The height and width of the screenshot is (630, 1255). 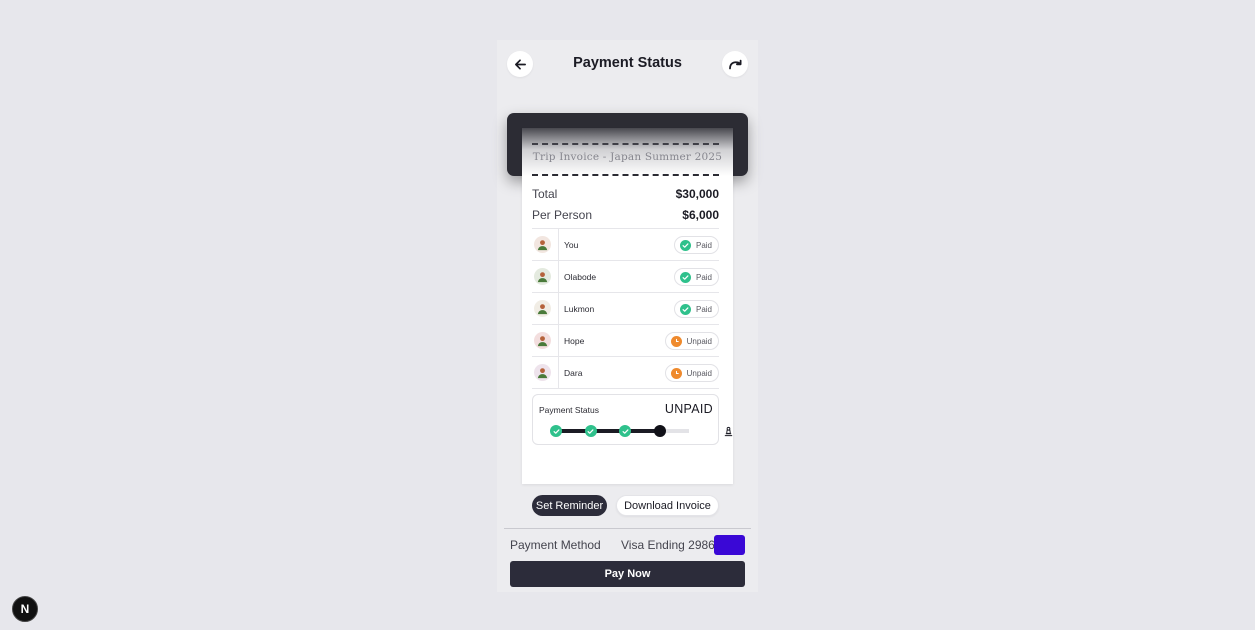 I want to click on per-person-label: Per Person, so click(x=562, y=215).